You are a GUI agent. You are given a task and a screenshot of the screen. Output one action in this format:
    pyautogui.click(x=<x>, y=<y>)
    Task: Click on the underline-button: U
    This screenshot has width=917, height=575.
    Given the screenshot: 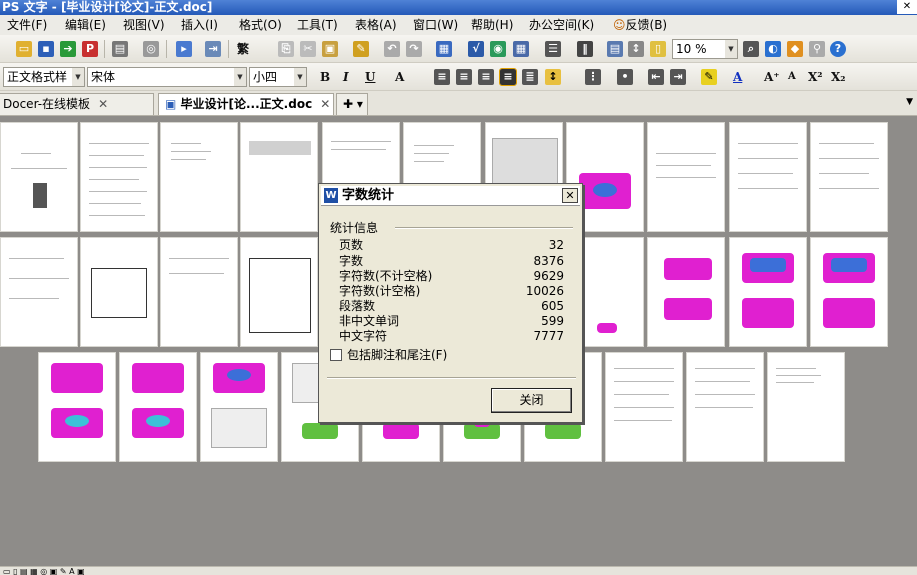 What is the action you would take?
    pyautogui.click(x=370, y=77)
    